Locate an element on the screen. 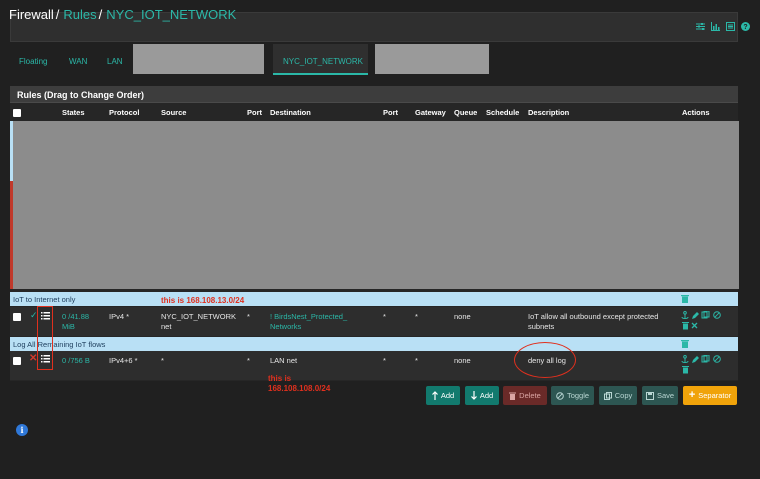 The height and width of the screenshot is (479, 760). panel-title: Rules (Drag to Change Order) is located at coordinates (81, 95).